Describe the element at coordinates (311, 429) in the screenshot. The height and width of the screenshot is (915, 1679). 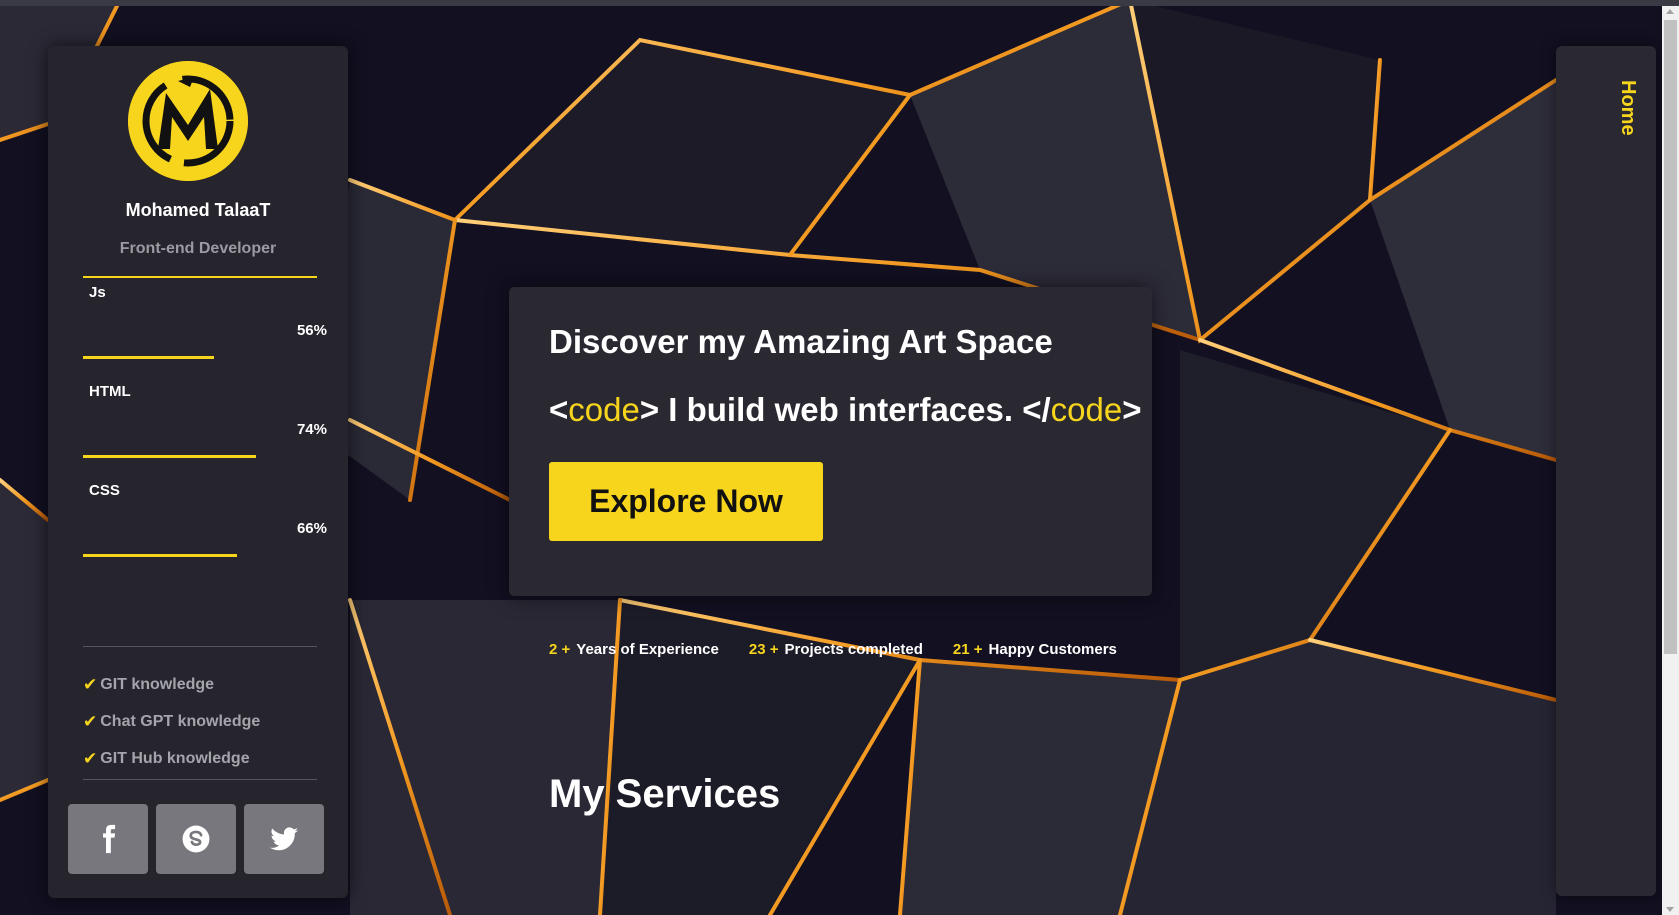
I see `skill-percent: 74%` at that location.